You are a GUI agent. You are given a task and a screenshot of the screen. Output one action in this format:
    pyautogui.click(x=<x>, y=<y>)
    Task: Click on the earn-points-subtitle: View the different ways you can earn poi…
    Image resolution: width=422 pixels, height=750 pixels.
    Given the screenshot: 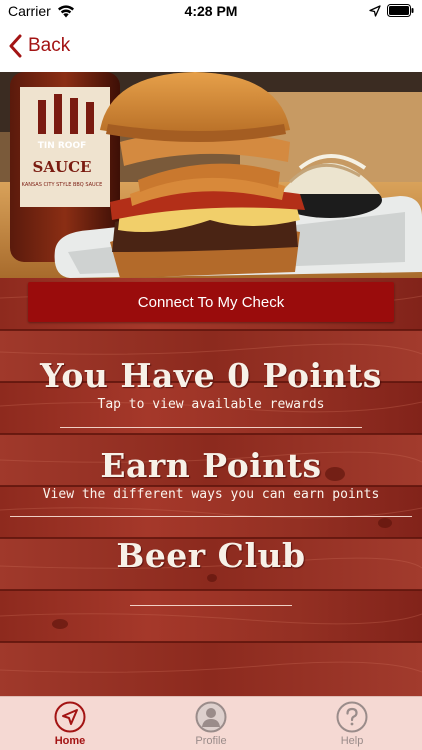 What is the action you would take?
    pyautogui.click(x=211, y=494)
    